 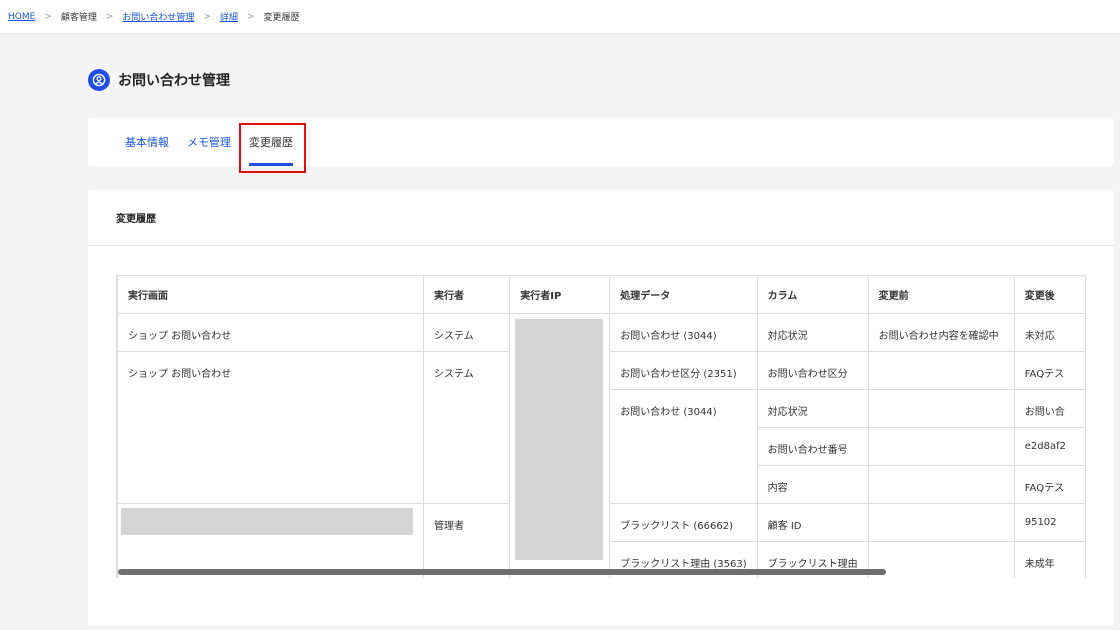 I want to click on cell-after: お問い合, so click(x=1049, y=408).